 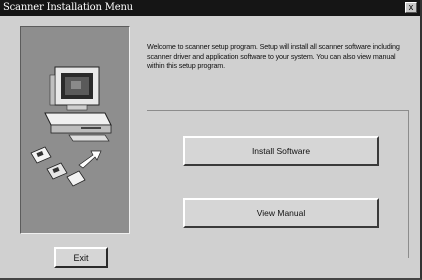 I want to click on computer-with-disks-icon, so click(x=71, y=126).